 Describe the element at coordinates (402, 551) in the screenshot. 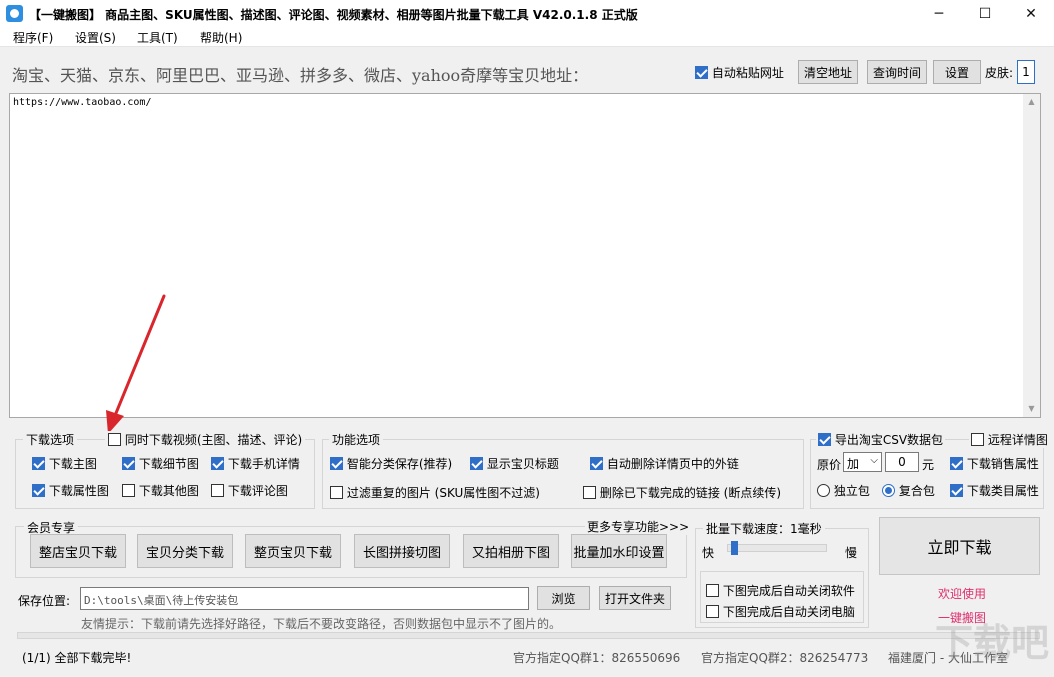

I see `long-image-stitch-button: 长图拼接切图` at that location.